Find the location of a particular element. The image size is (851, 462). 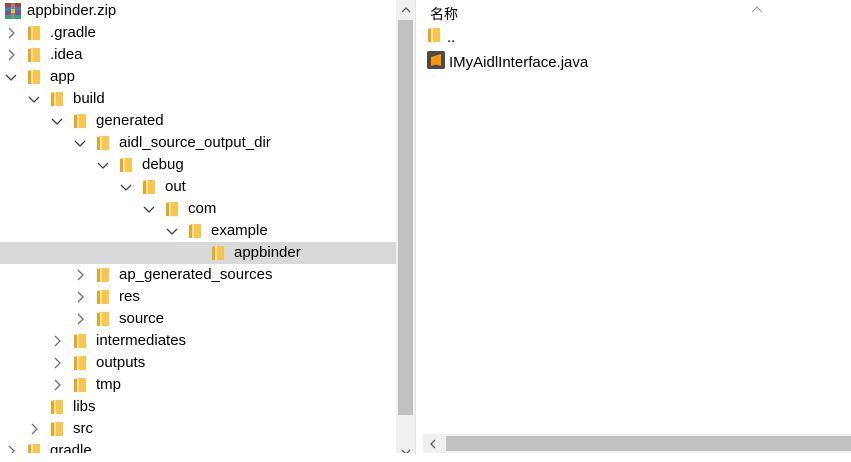

file-list-item: .. is located at coordinates (441, 37).